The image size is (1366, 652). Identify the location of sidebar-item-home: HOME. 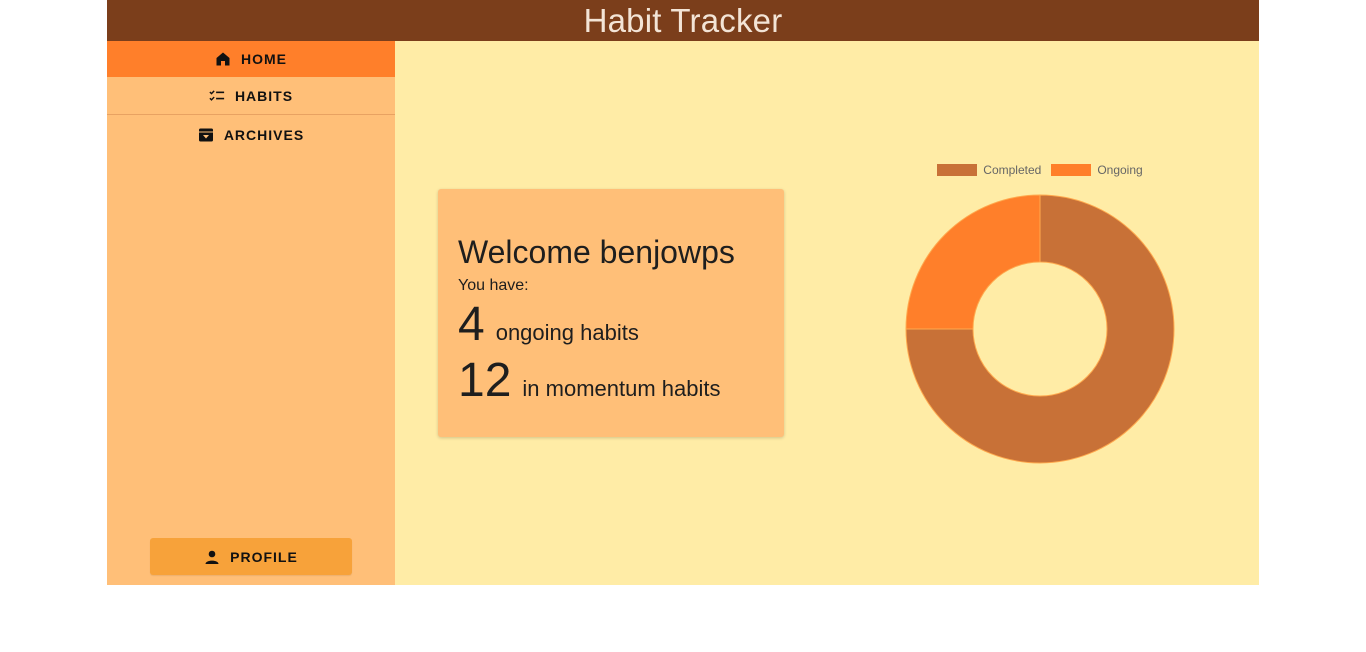
(251, 59).